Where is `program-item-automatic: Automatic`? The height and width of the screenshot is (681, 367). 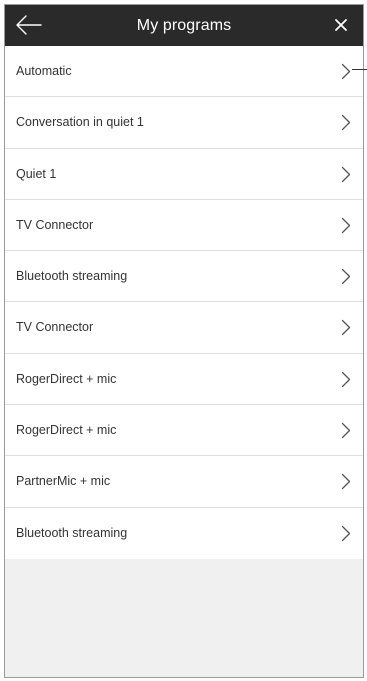 program-item-automatic: Automatic is located at coordinates (184, 72).